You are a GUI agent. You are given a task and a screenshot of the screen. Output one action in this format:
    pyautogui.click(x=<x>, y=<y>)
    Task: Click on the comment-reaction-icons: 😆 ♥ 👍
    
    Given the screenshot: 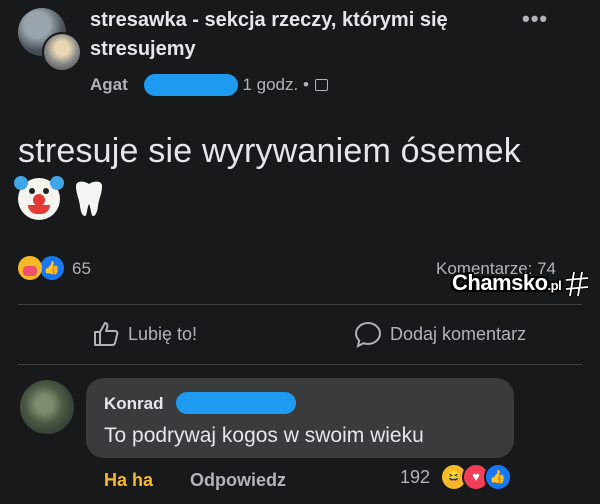 What is the action you would take?
    pyautogui.click(x=476, y=477)
    